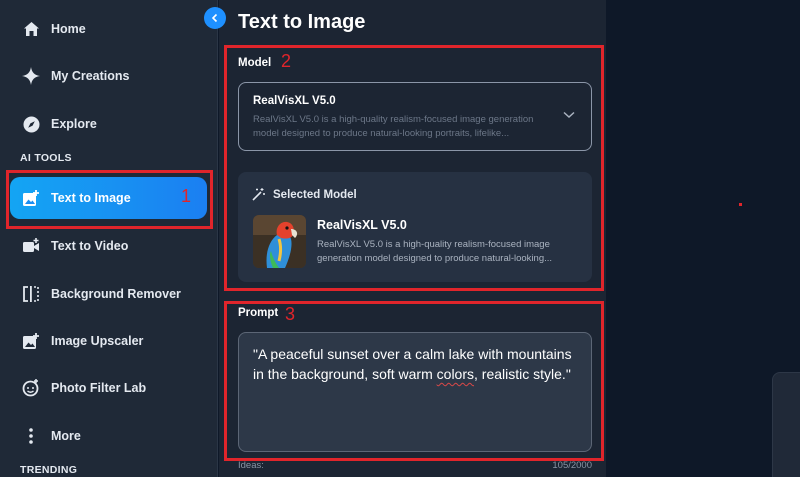 The width and height of the screenshot is (800, 477). I want to click on compass-icon, so click(31, 124).